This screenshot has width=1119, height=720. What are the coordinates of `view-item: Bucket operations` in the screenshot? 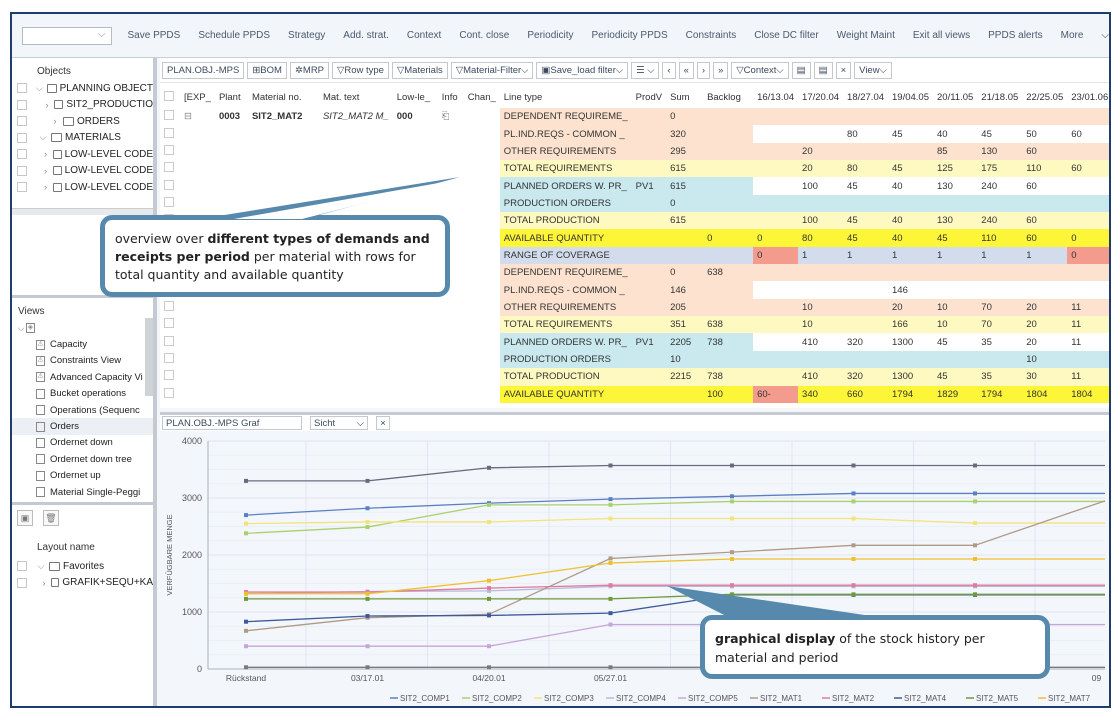 It's located at (82, 394).